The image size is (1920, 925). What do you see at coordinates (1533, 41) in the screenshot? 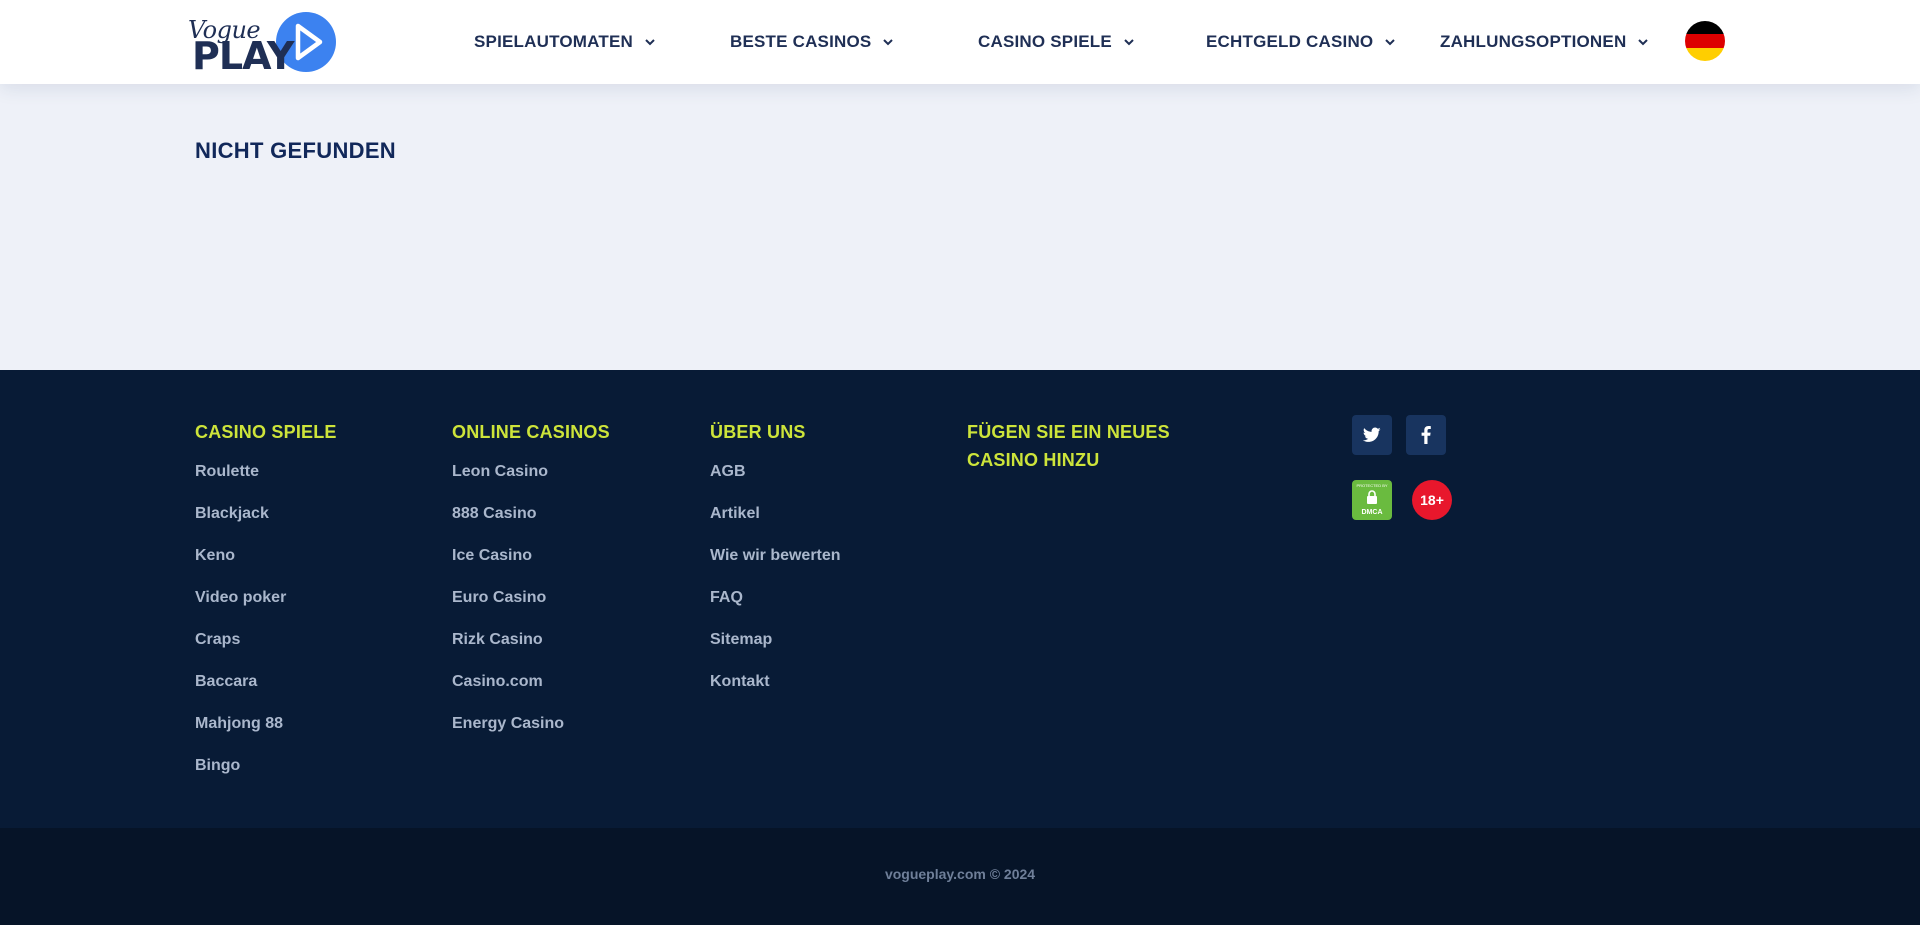
I see `nav-item-label: ZAHLUNGSOPTIONEN` at bounding box center [1533, 41].